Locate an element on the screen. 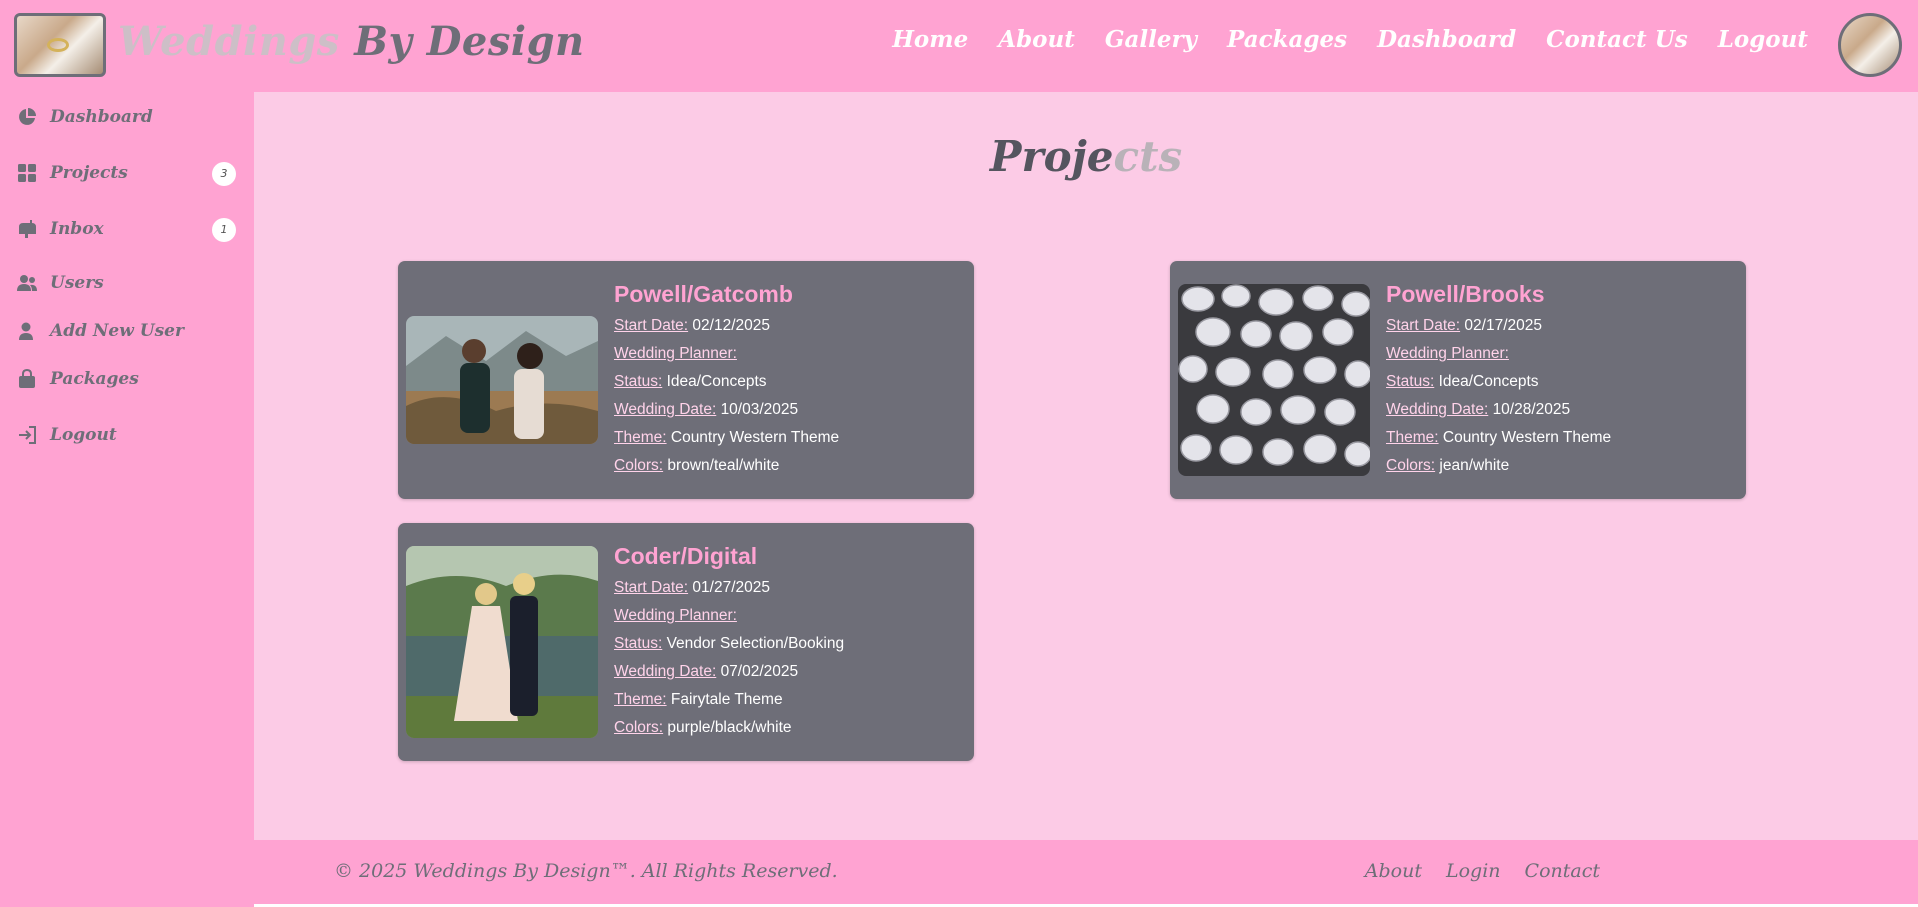 This screenshot has width=1918, height=907. nav-home: Home is located at coordinates (930, 39).